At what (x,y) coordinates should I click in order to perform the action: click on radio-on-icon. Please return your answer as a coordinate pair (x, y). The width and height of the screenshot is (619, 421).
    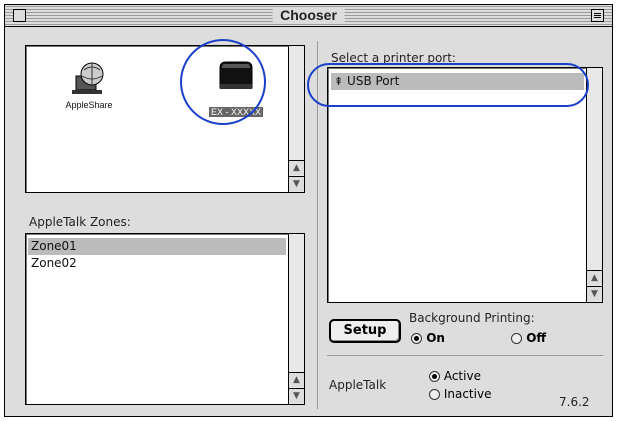
    Looking at the image, I should click on (416, 338).